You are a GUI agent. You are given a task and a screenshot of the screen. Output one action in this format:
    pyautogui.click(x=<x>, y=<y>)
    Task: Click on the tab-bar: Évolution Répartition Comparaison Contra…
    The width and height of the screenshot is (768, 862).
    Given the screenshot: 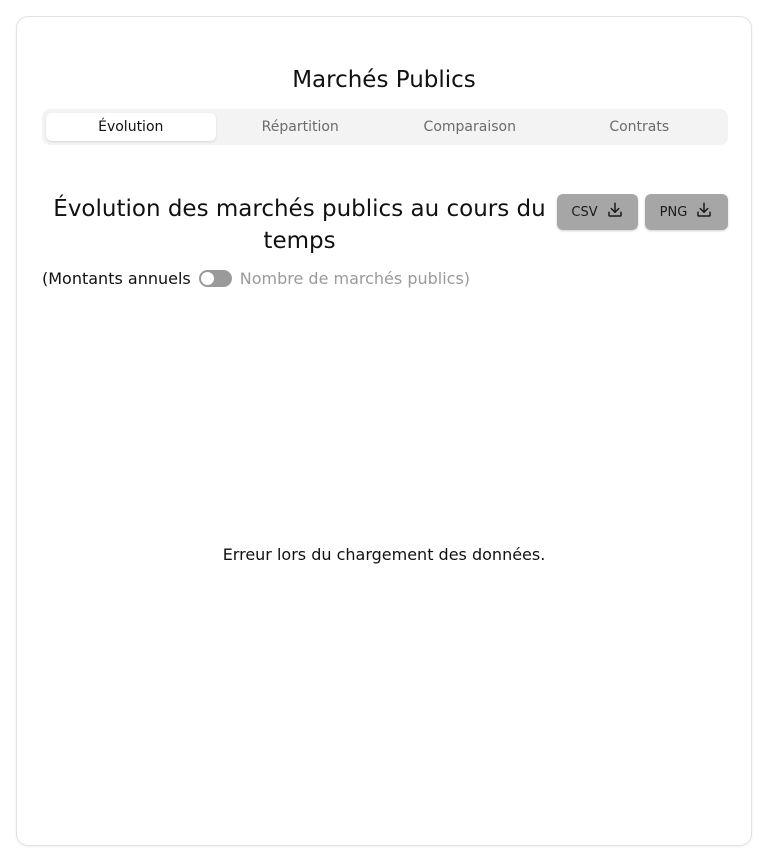 What is the action you would take?
    pyautogui.click(x=385, y=127)
    